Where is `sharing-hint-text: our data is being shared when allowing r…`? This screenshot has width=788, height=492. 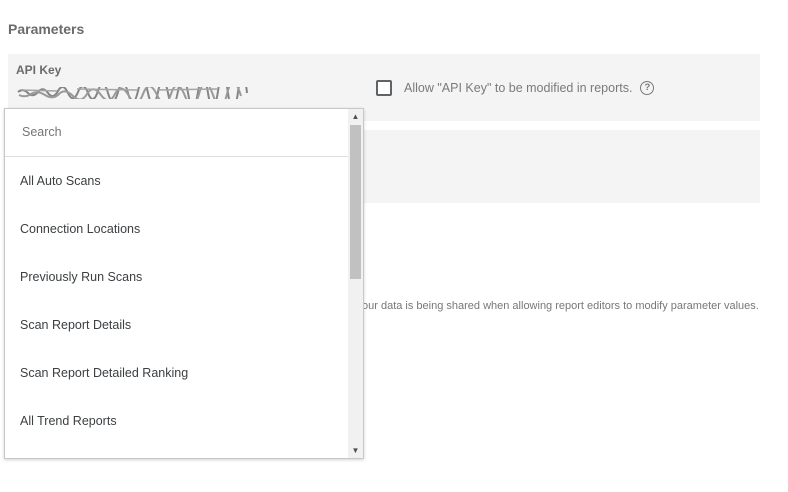
sharing-hint-text: our data is being shared when allowing r… is located at coordinates (560, 306).